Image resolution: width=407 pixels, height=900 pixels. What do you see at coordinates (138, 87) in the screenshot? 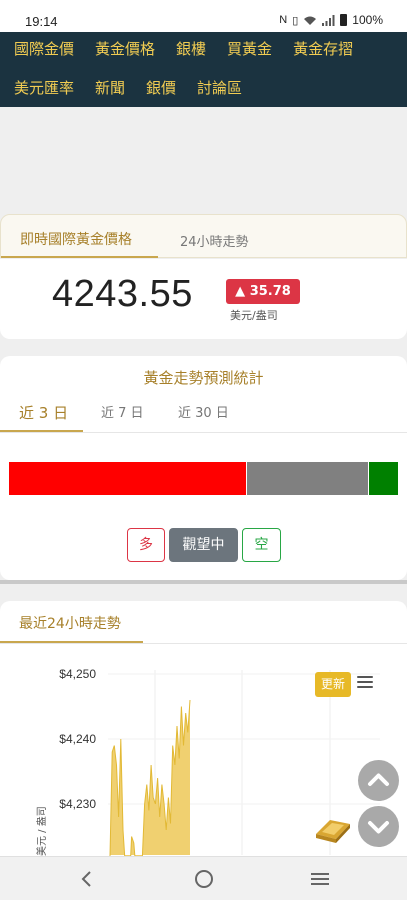
I see `nav-row-2: 美元匯率 新聞 銀價 討論區` at bounding box center [138, 87].